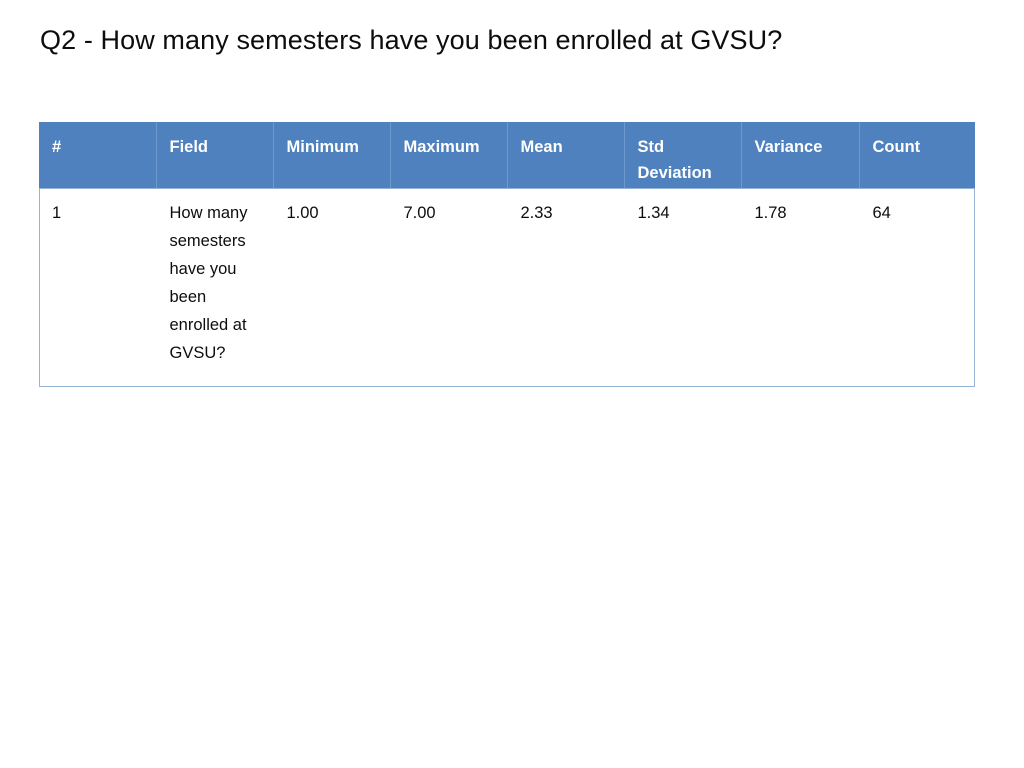 The width and height of the screenshot is (1024, 768). I want to click on column-header-count: Count, so click(917, 155).